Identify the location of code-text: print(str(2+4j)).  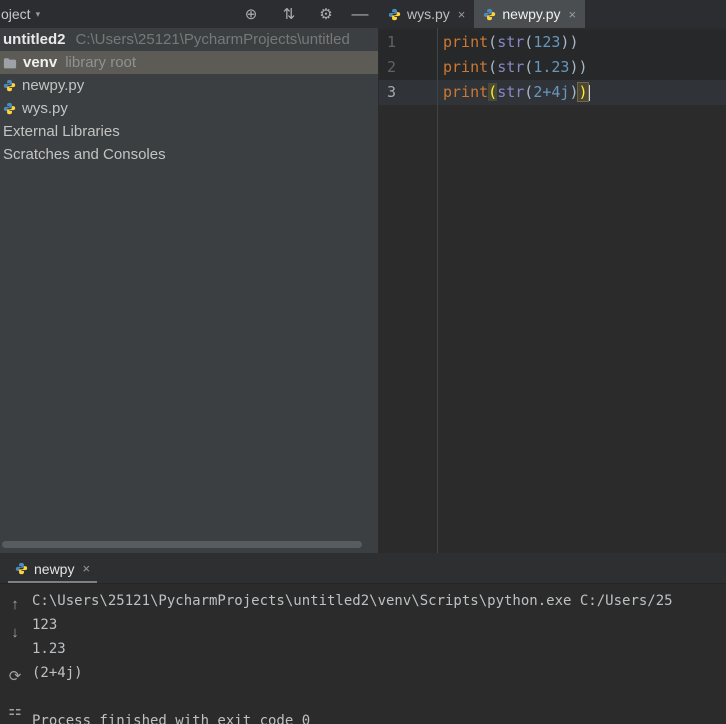
(516, 92).